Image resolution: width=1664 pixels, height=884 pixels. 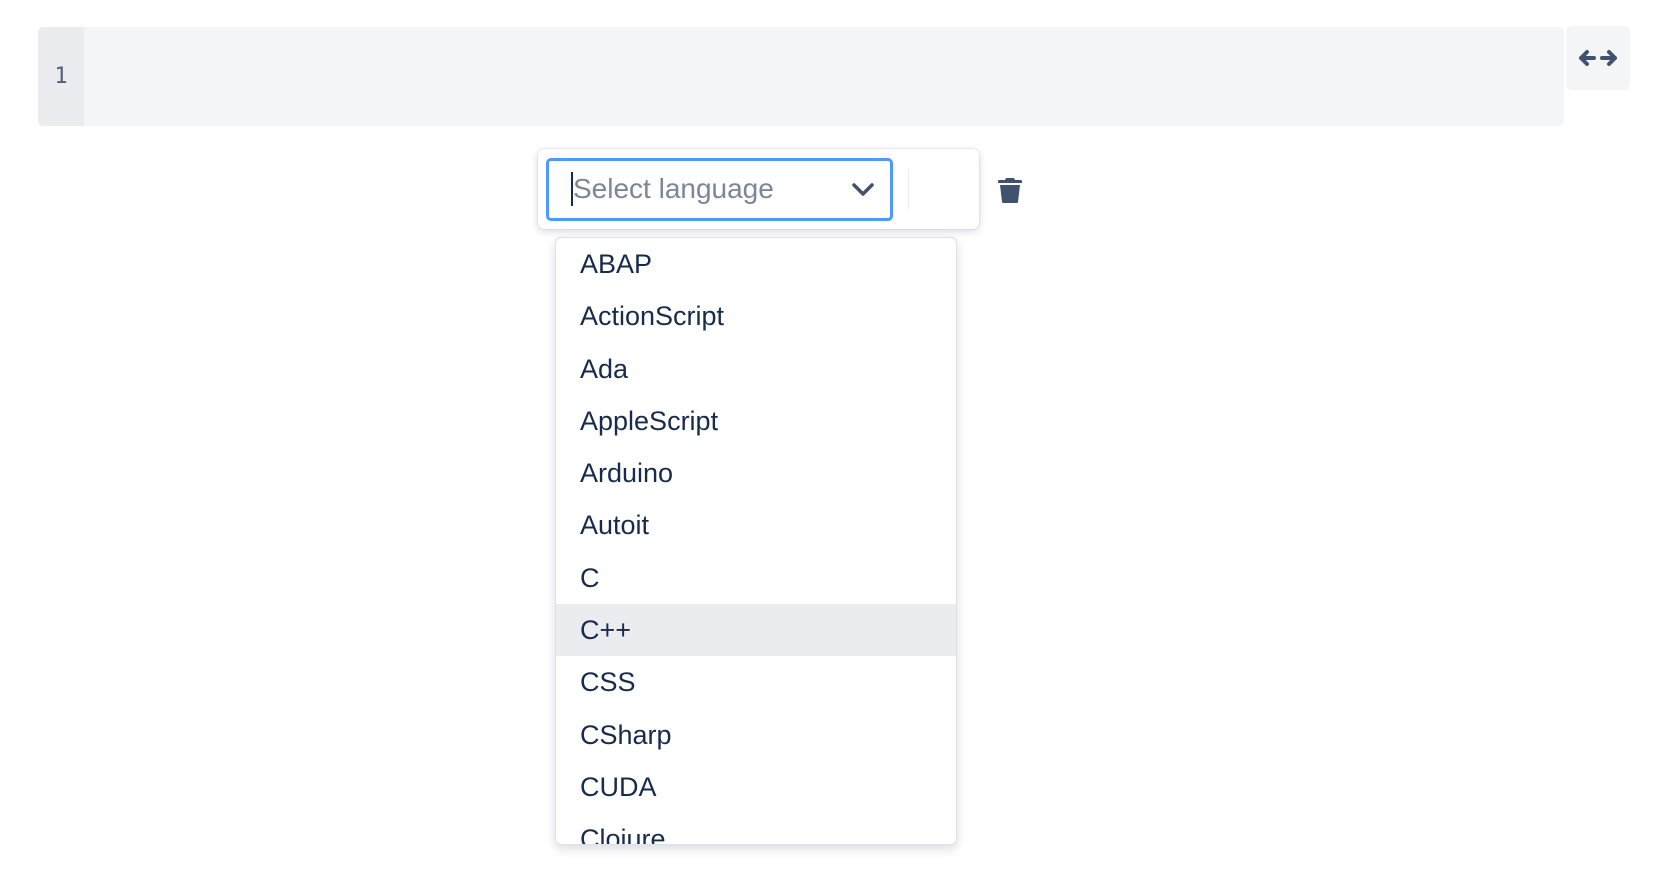 I want to click on language-option: ActionScript, so click(x=756, y=316).